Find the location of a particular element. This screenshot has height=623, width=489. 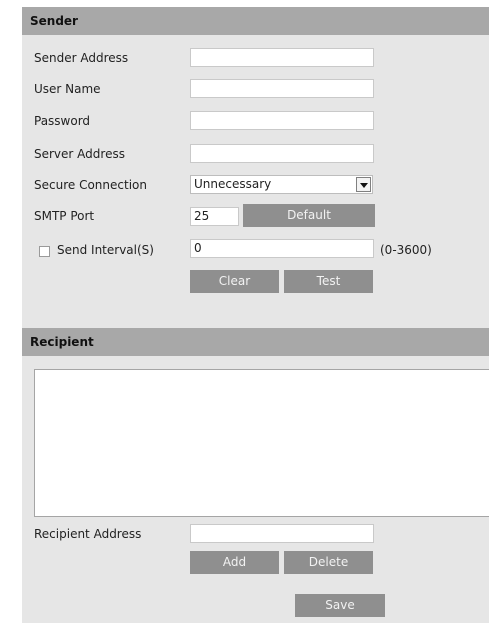

server-address-label: Server Address is located at coordinates (79, 154).